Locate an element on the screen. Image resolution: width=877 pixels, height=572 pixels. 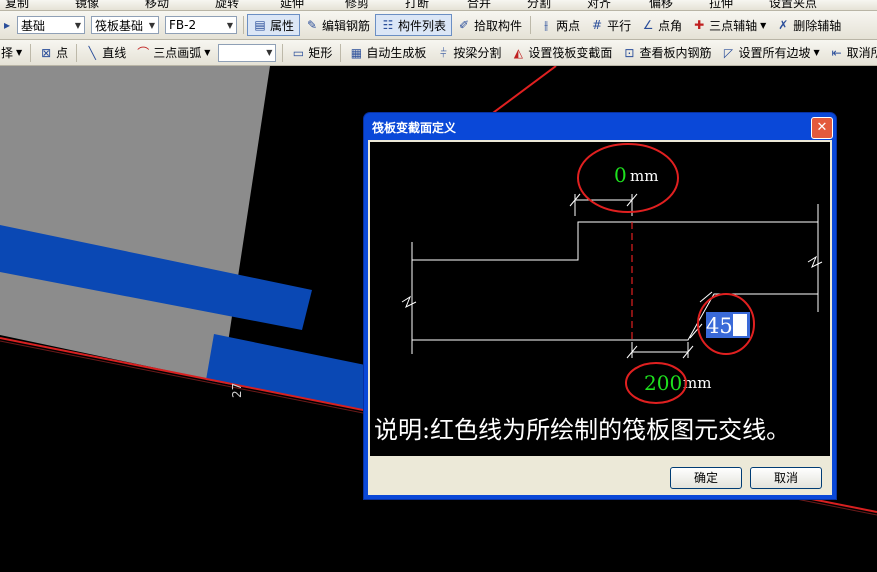
top-toolbar-item: 打断 is located at coordinates (431, 5).